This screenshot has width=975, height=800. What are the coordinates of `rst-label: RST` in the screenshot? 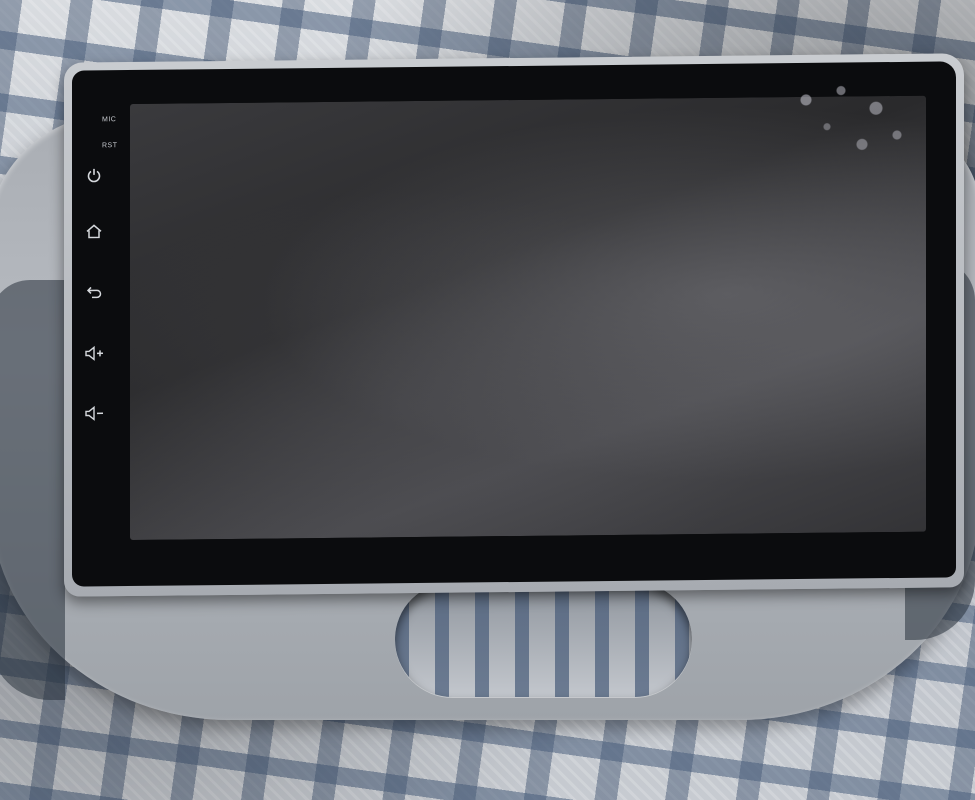 It's located at (110, 145).